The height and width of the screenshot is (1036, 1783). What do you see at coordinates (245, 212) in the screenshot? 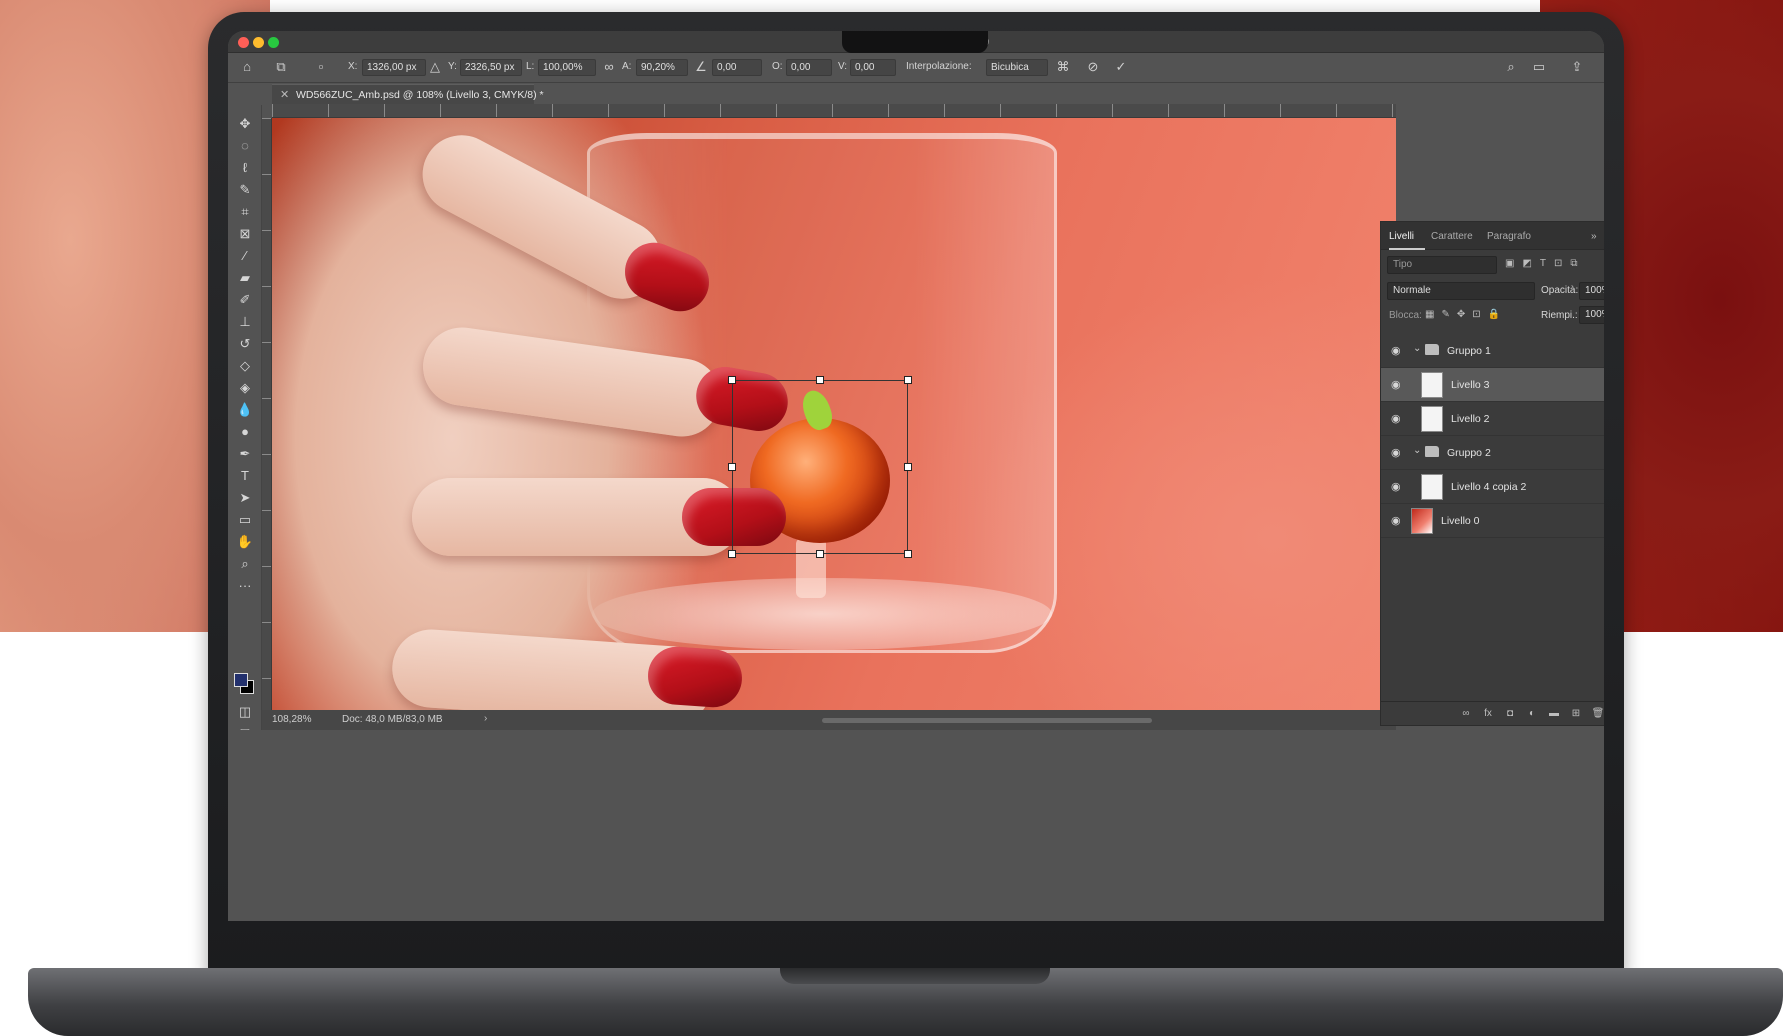
I see `crop-icon: ⌗` at bounding box center [245, 212].